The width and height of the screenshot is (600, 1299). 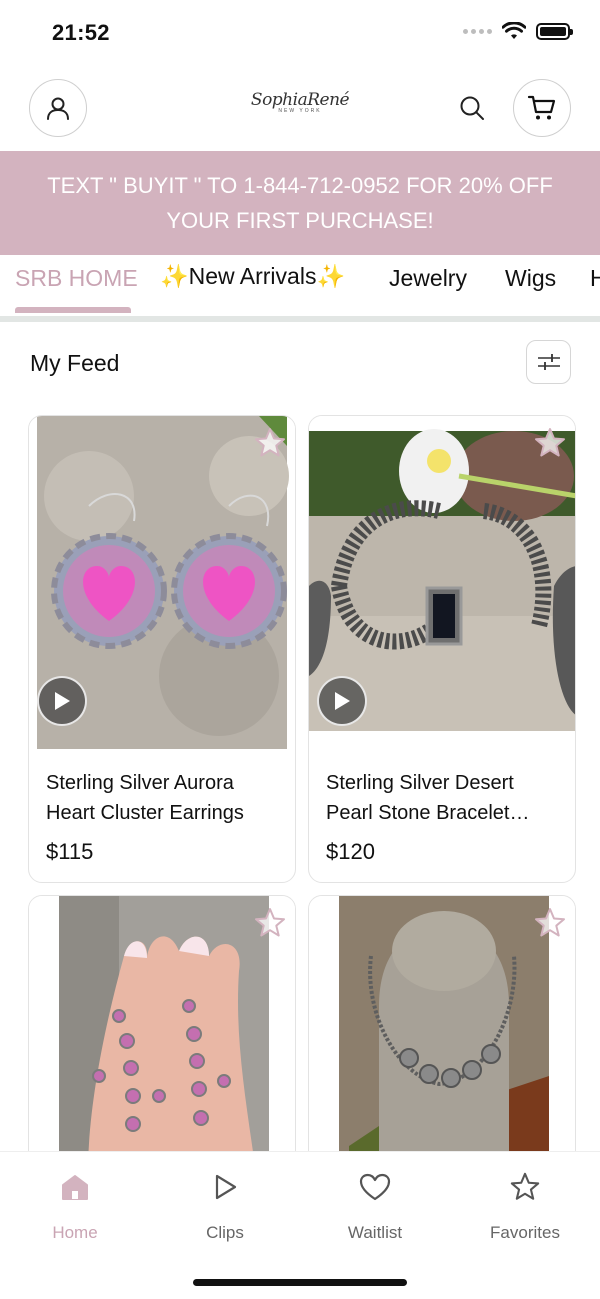 What do you see at coordinates (514, 30) in the screenshot?
I see `wifi-icon` at bounding box center [514, 30].